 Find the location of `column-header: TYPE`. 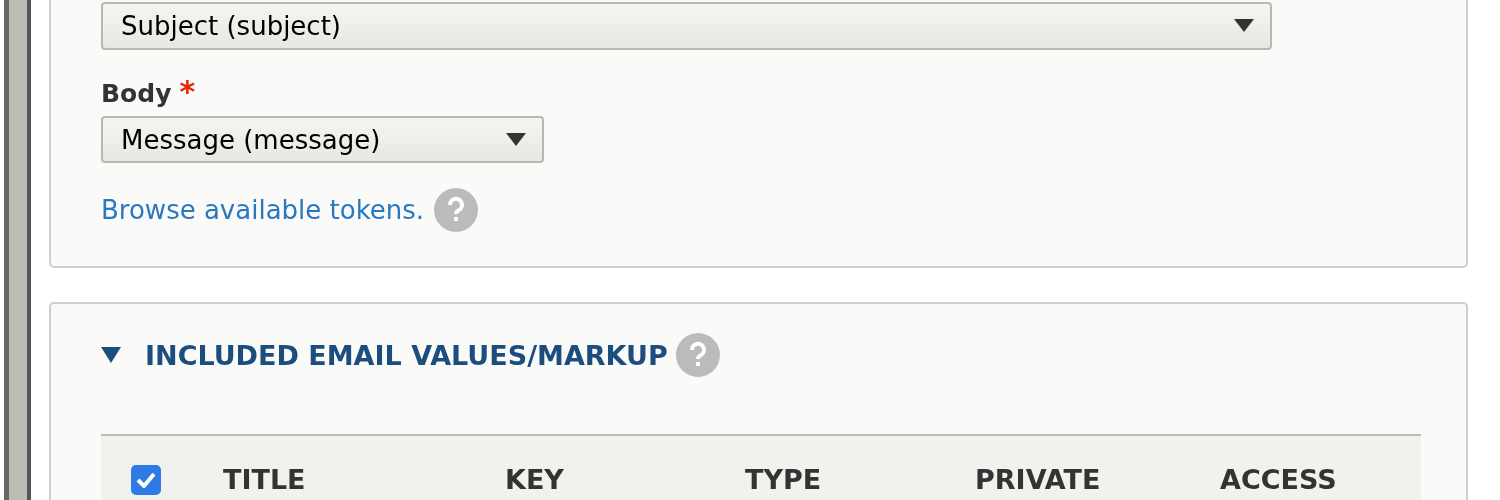

column-header: TYPE is located at coordinates (783, 479).